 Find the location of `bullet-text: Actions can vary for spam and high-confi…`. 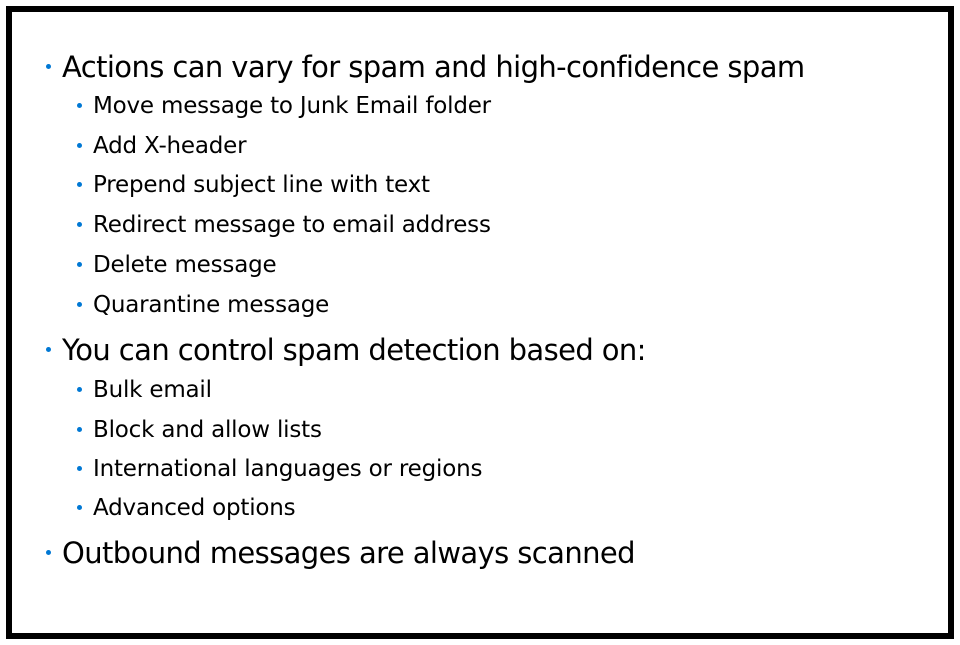

bullet-text: Actions can vary for spam and high-confi… is located at coordinates (433, 67).